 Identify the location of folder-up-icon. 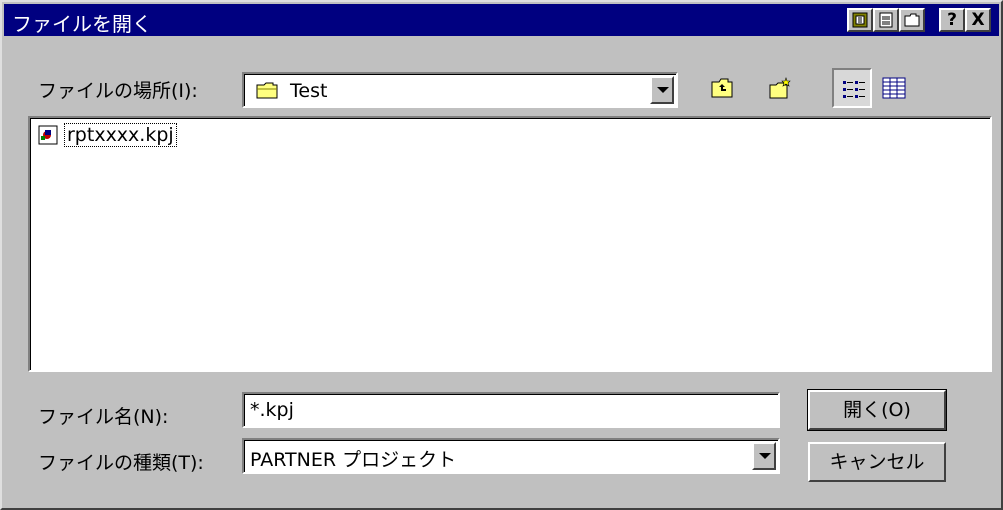
(722, 88).